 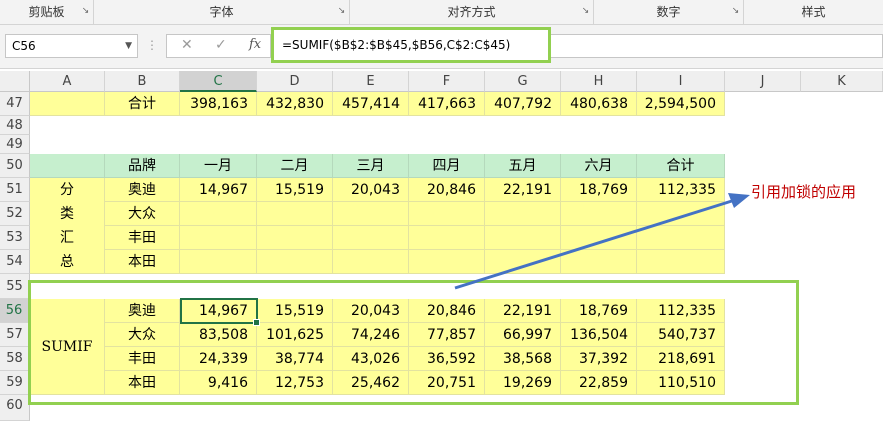 I want to click on insert-function-icon: fx, so click(x=255, y=44).